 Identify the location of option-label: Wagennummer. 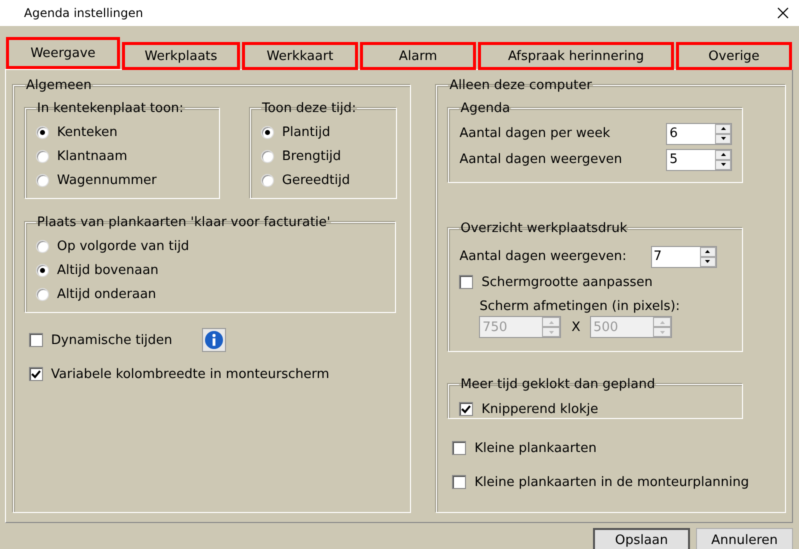
(107, 180).